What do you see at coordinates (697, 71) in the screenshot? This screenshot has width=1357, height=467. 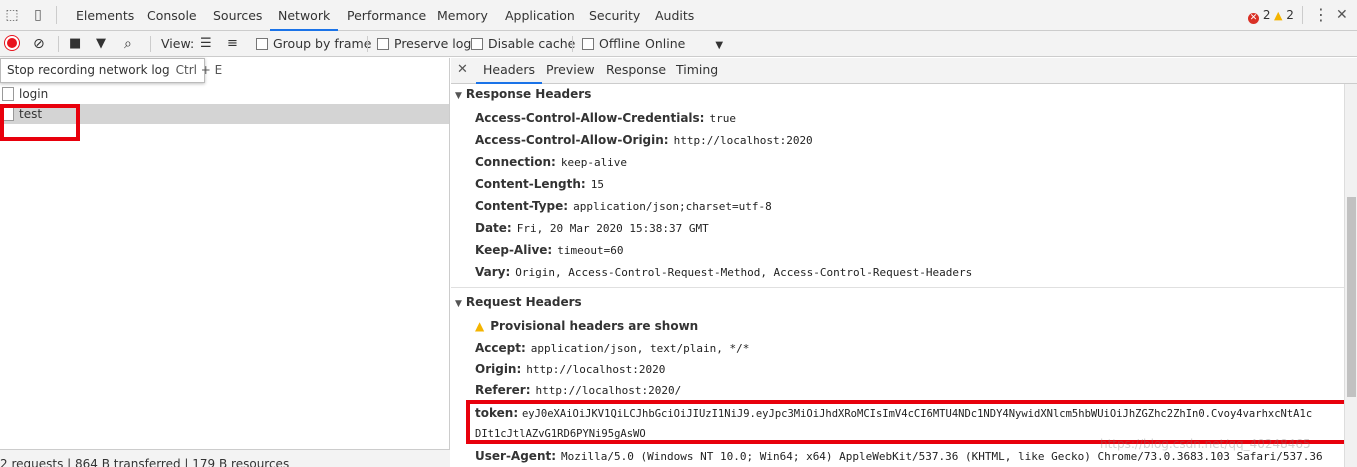 I see `tab-timing: Timing` at bounding box center [697, 71].